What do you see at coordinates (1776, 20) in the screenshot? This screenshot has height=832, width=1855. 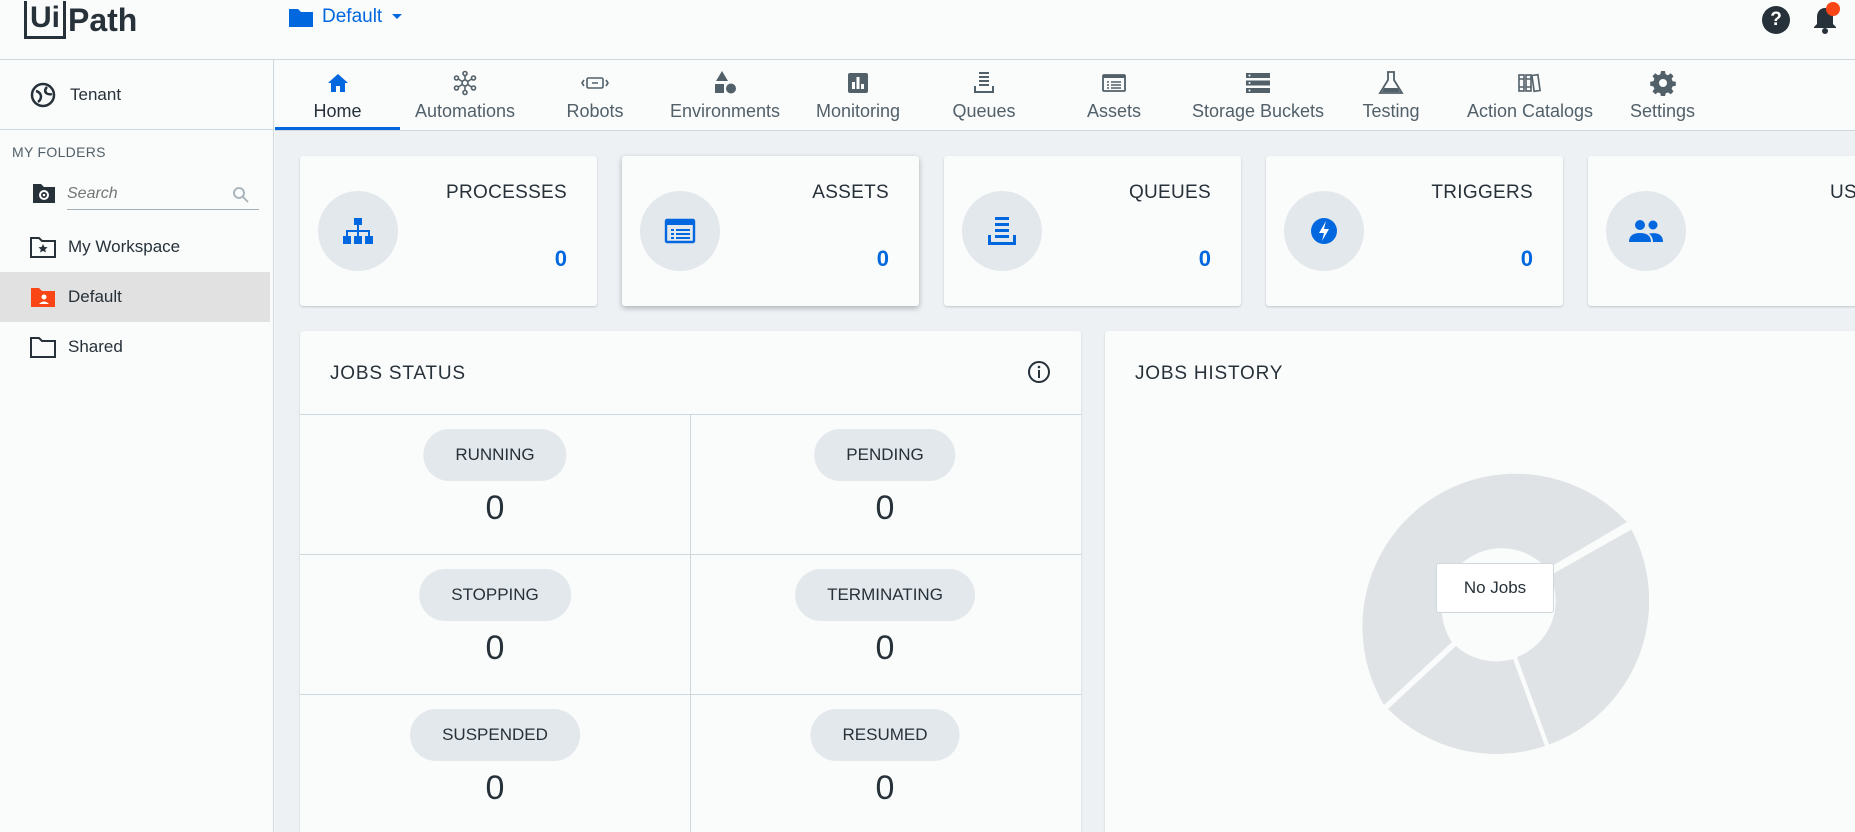 I see `help-icon: ?` at bounding box center [1776, 20].